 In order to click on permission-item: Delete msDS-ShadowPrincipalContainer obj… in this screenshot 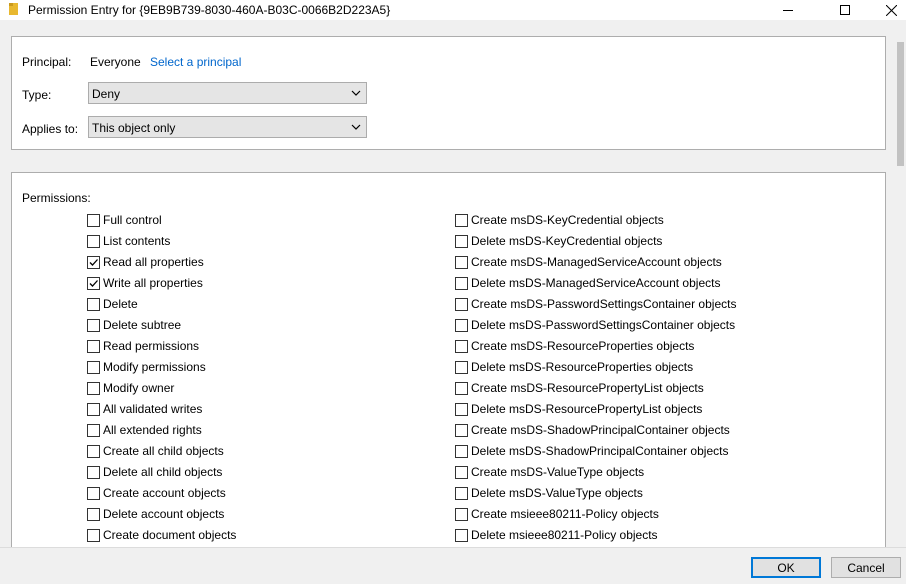, I will do `click(591, 451)`.